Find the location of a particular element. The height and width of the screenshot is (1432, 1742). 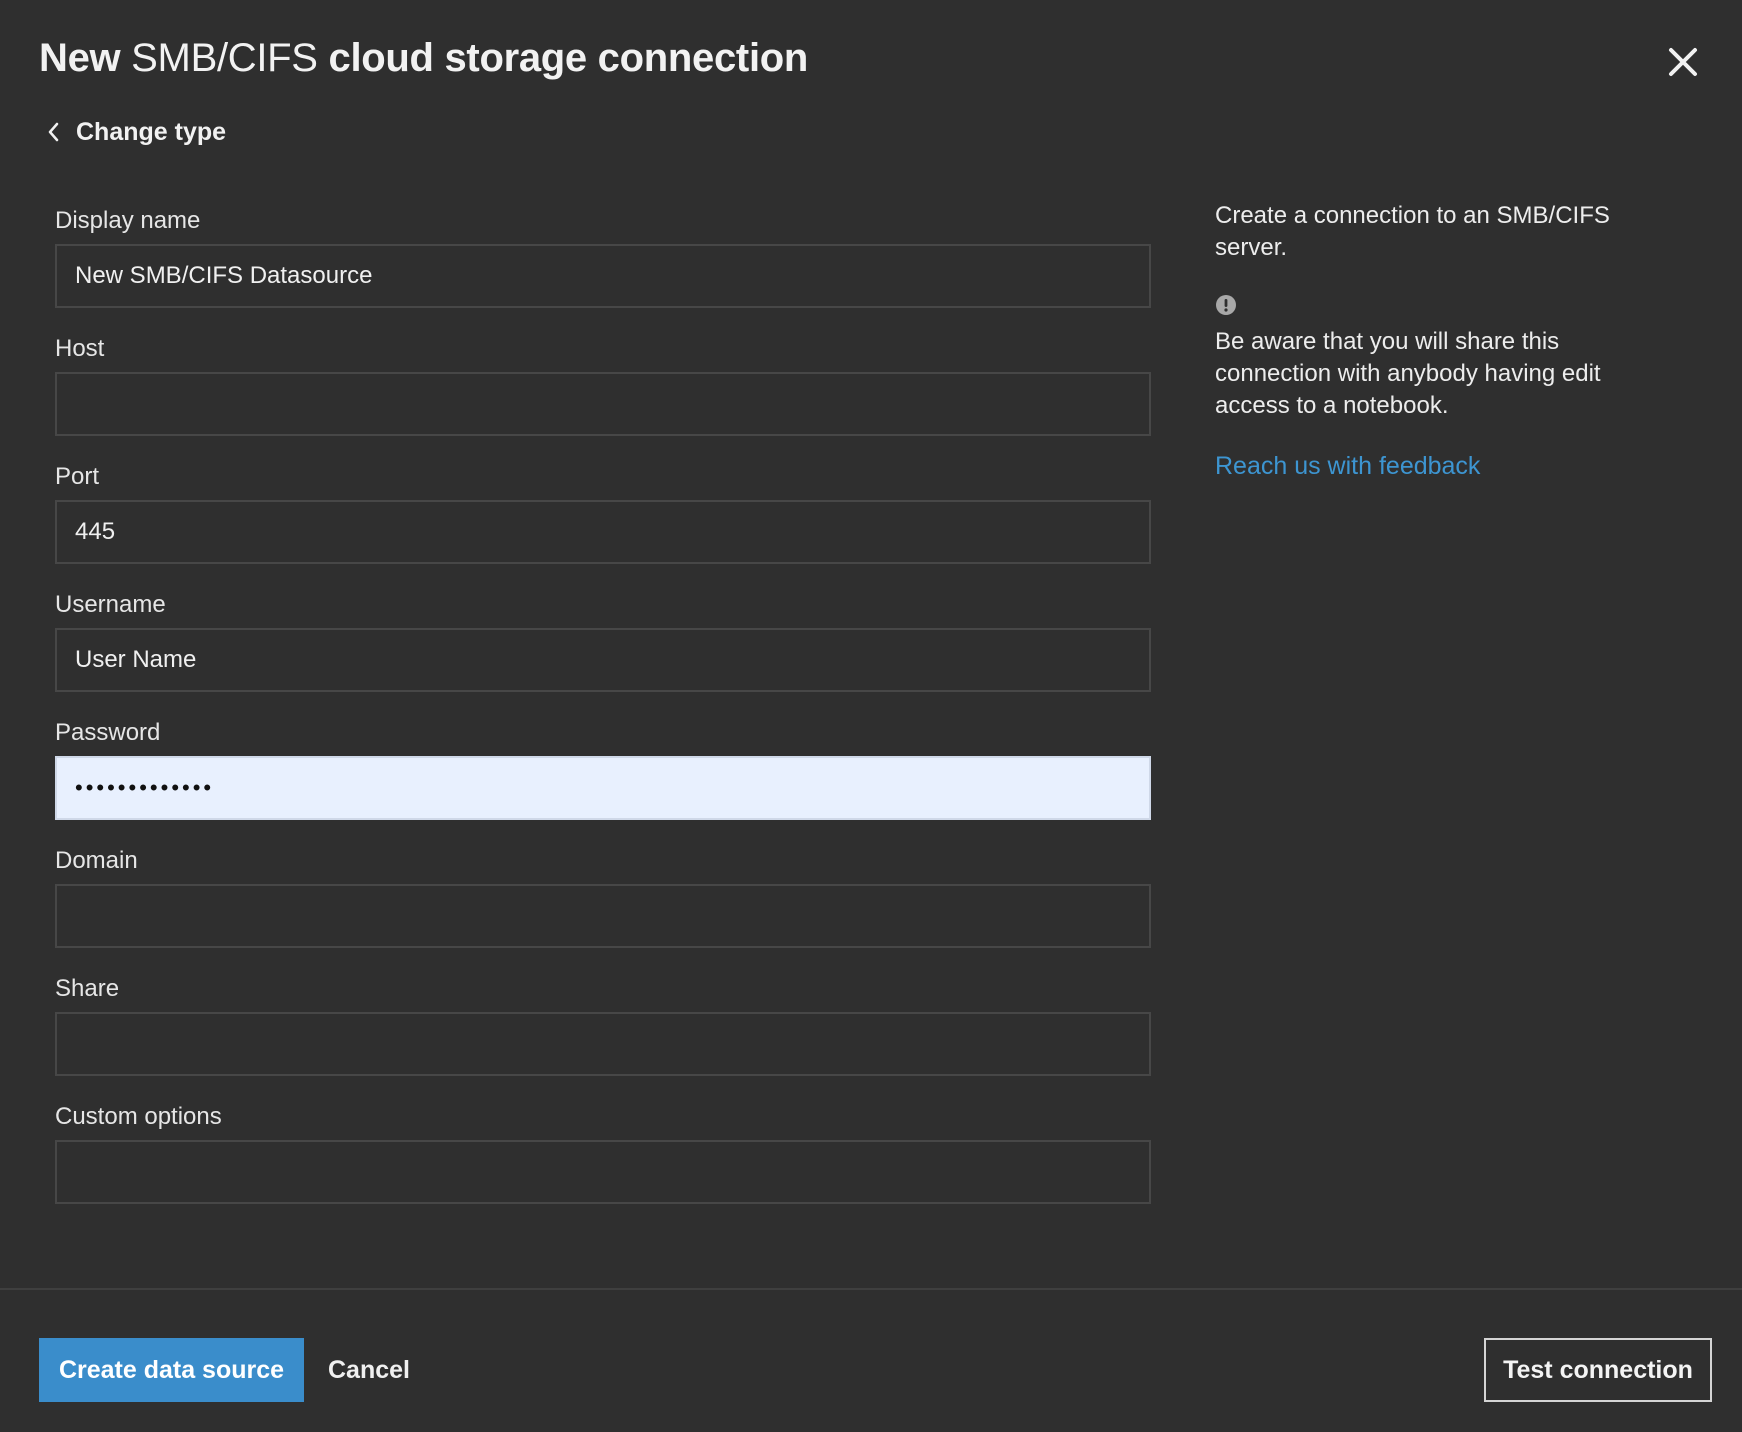

username-label: Username is located at coordinates (603, 606).